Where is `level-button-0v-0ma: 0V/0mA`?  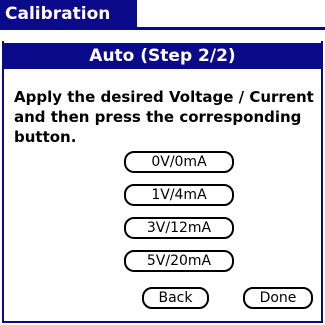
level-button-0v-0ma: 0V/0mA is located at coordinates (179, 162).